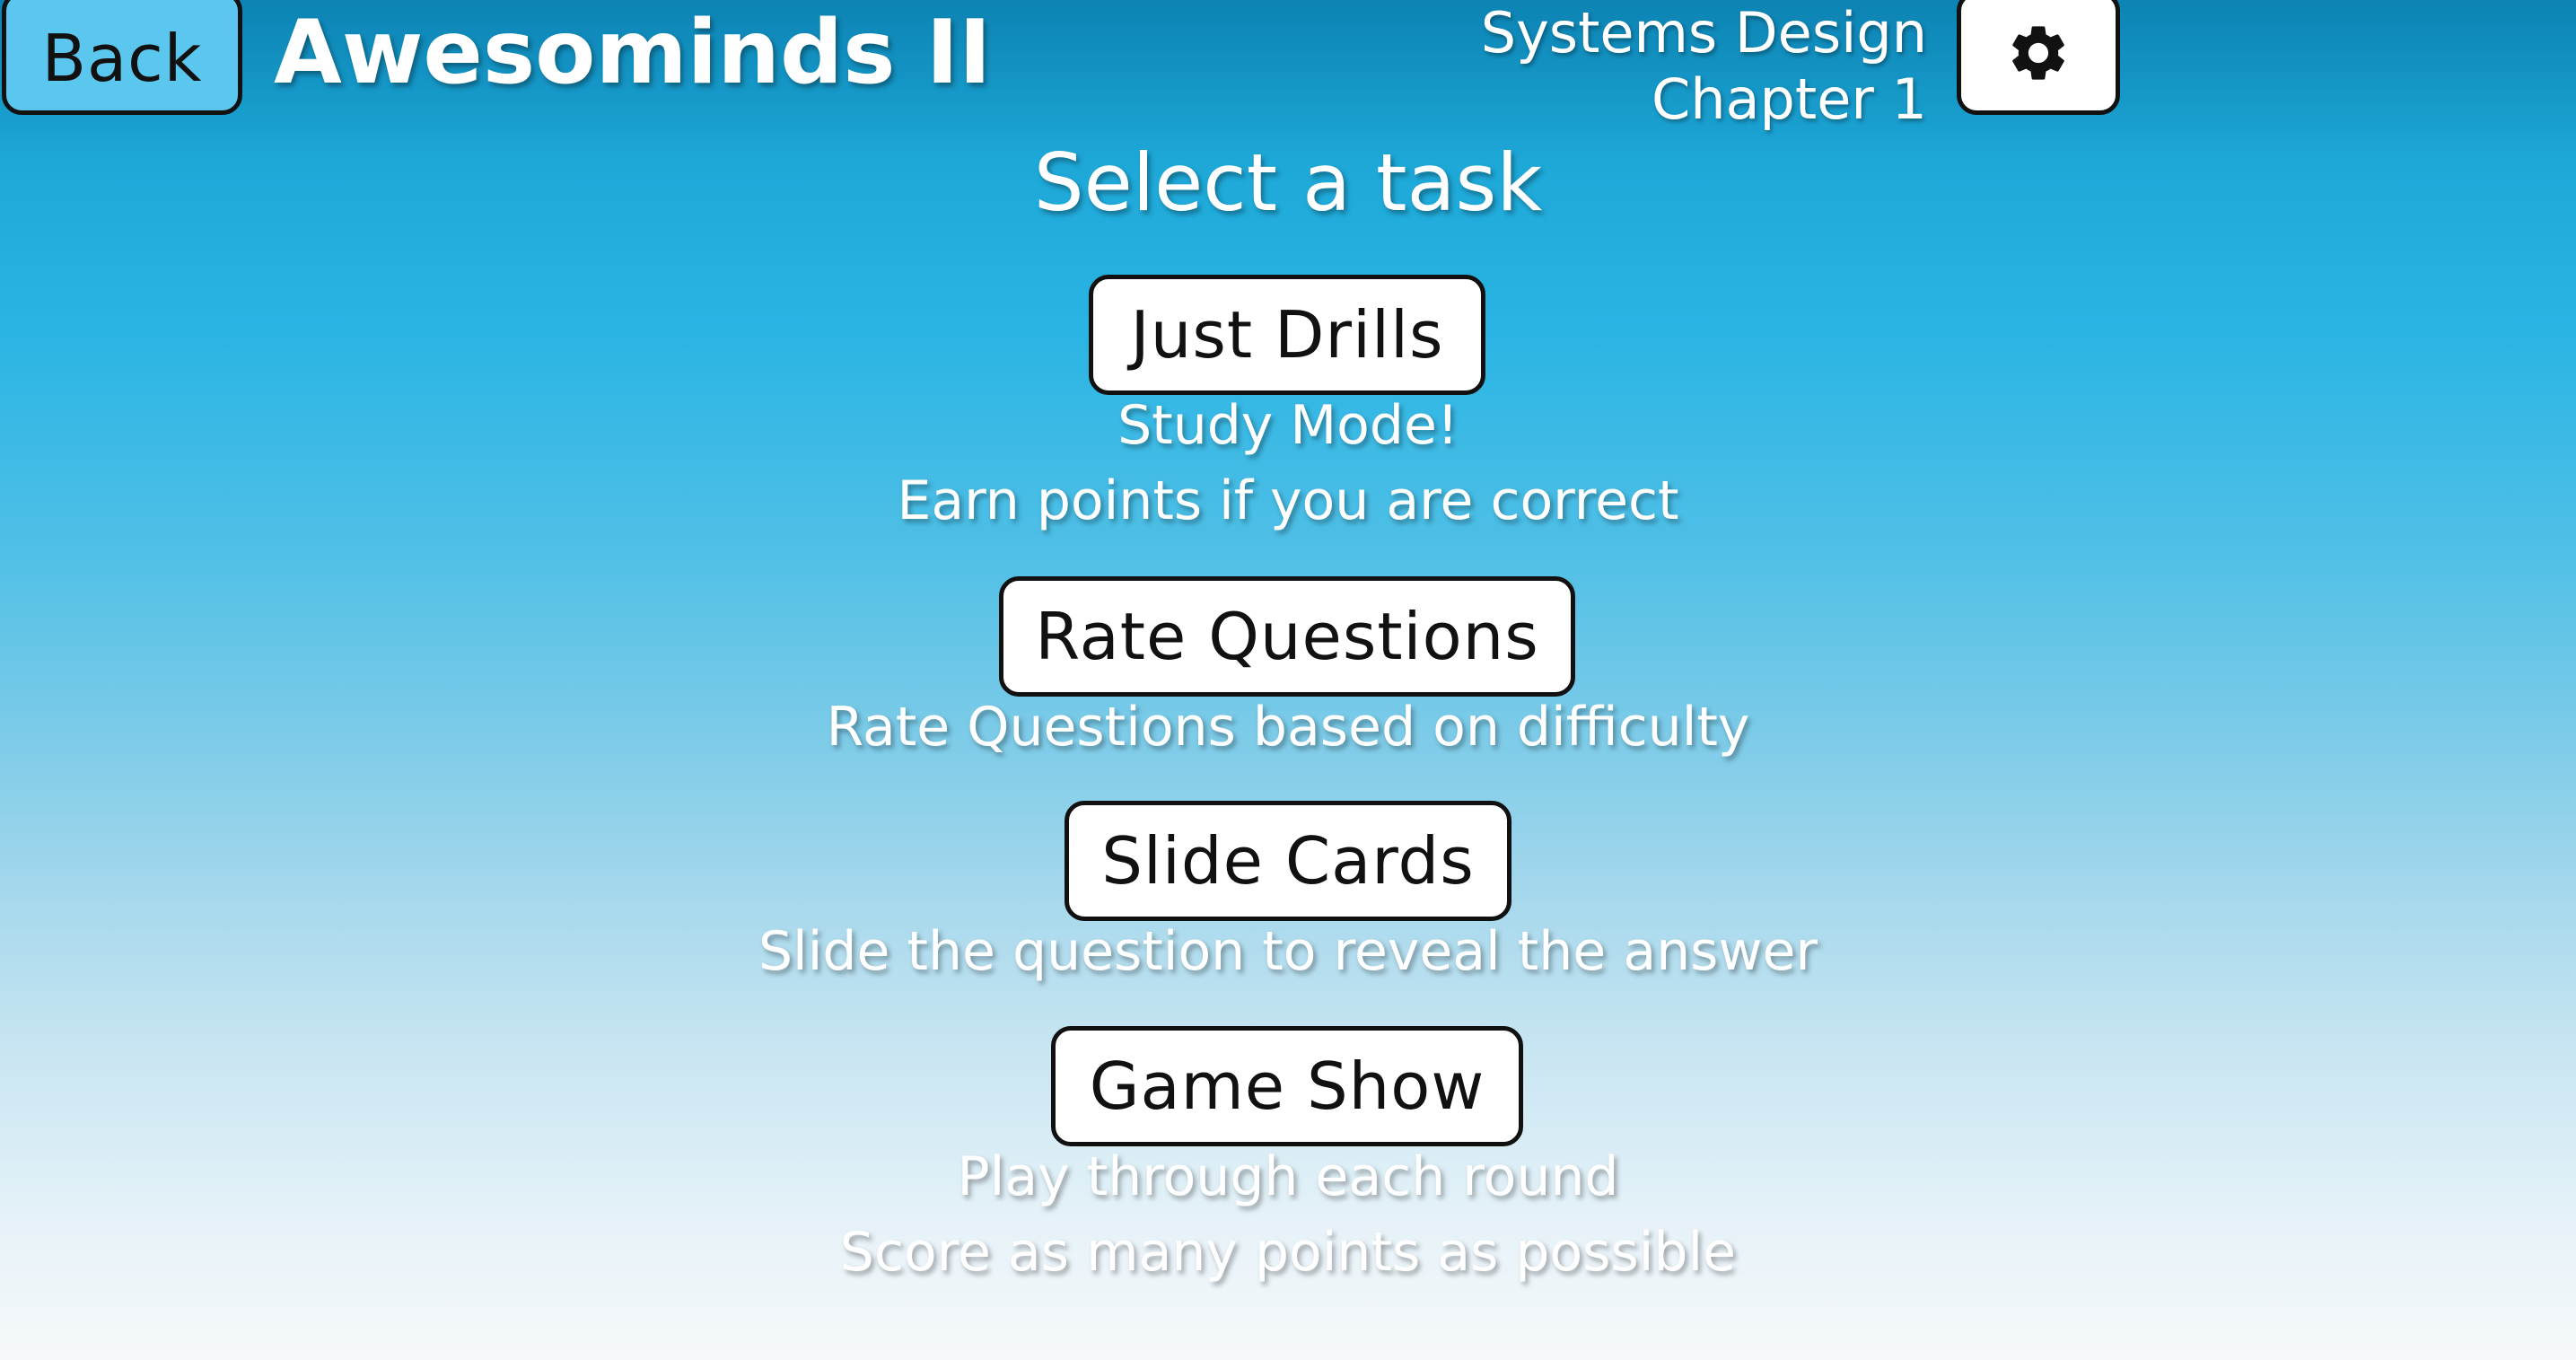  I want to click on course-info: Systems Design Chapter 1, so click(1704, 66).